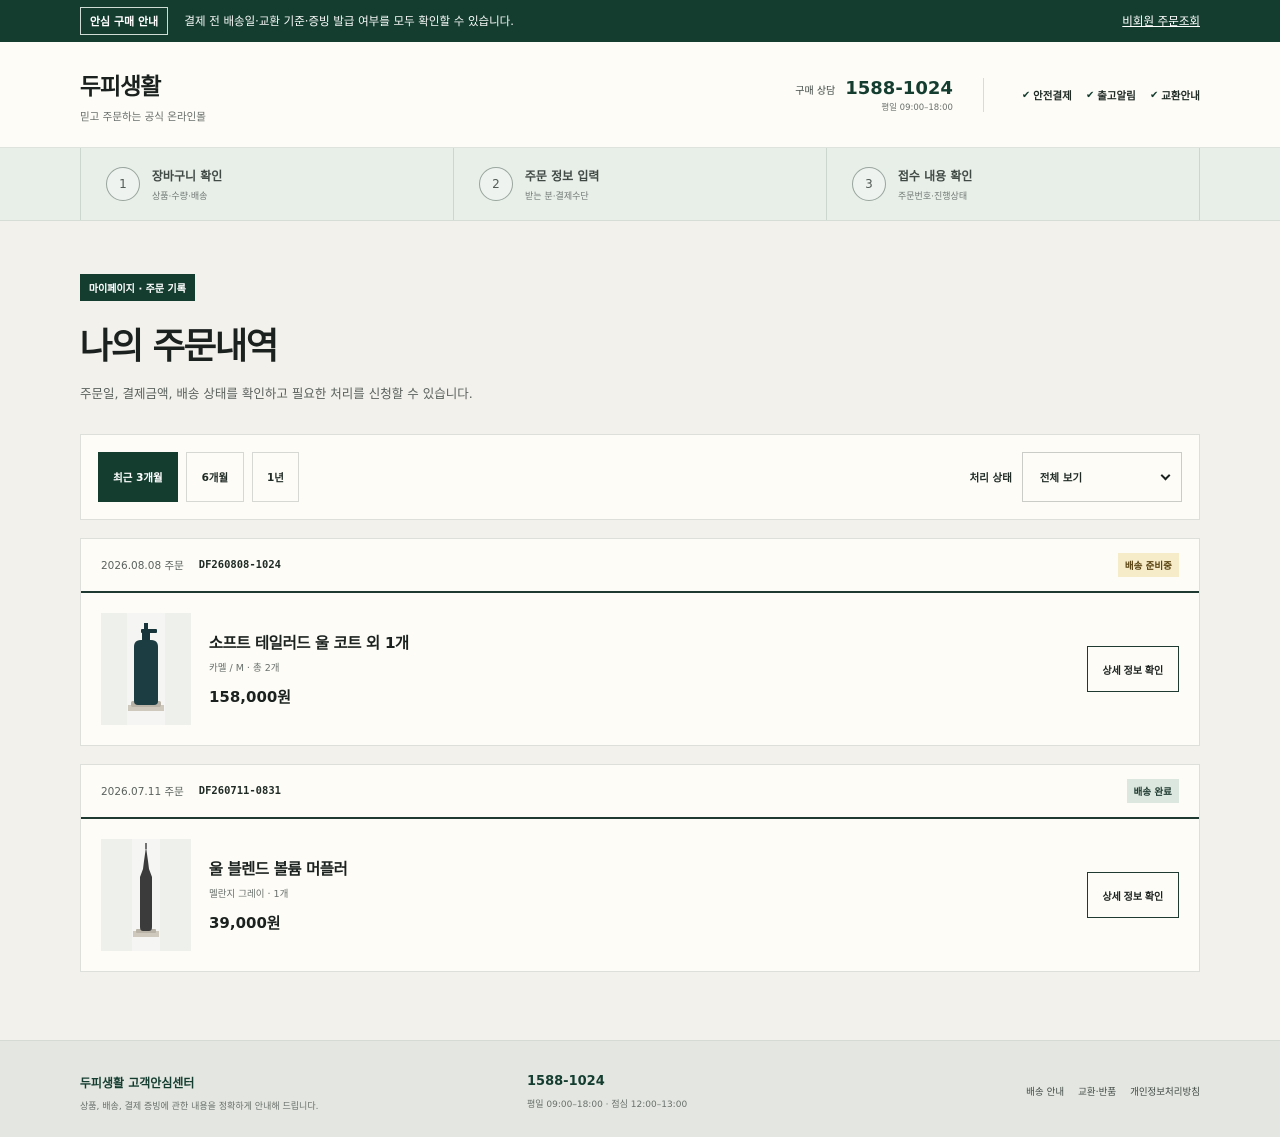  What do you see at coordinates (640, 792) in the screenshot?
I see `order-header: 2026.07.11 주문 DF260711-0831 배송 완료` at bounding box center [640, 792].